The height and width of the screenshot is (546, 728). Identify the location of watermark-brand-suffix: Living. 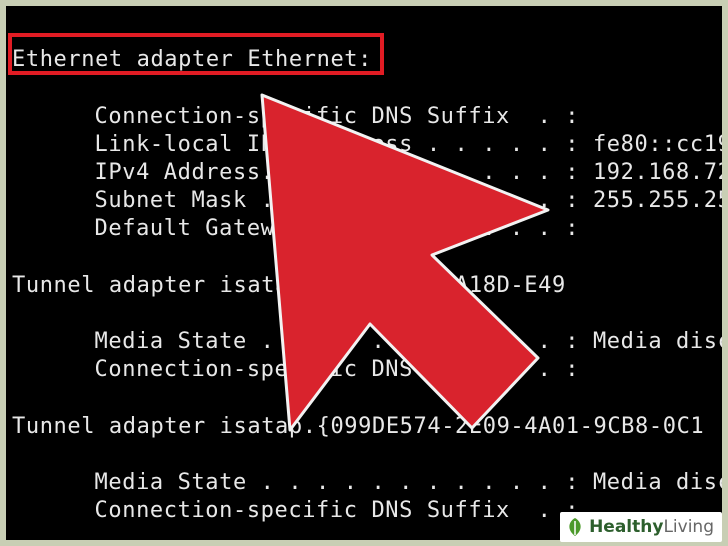
(688, 527).